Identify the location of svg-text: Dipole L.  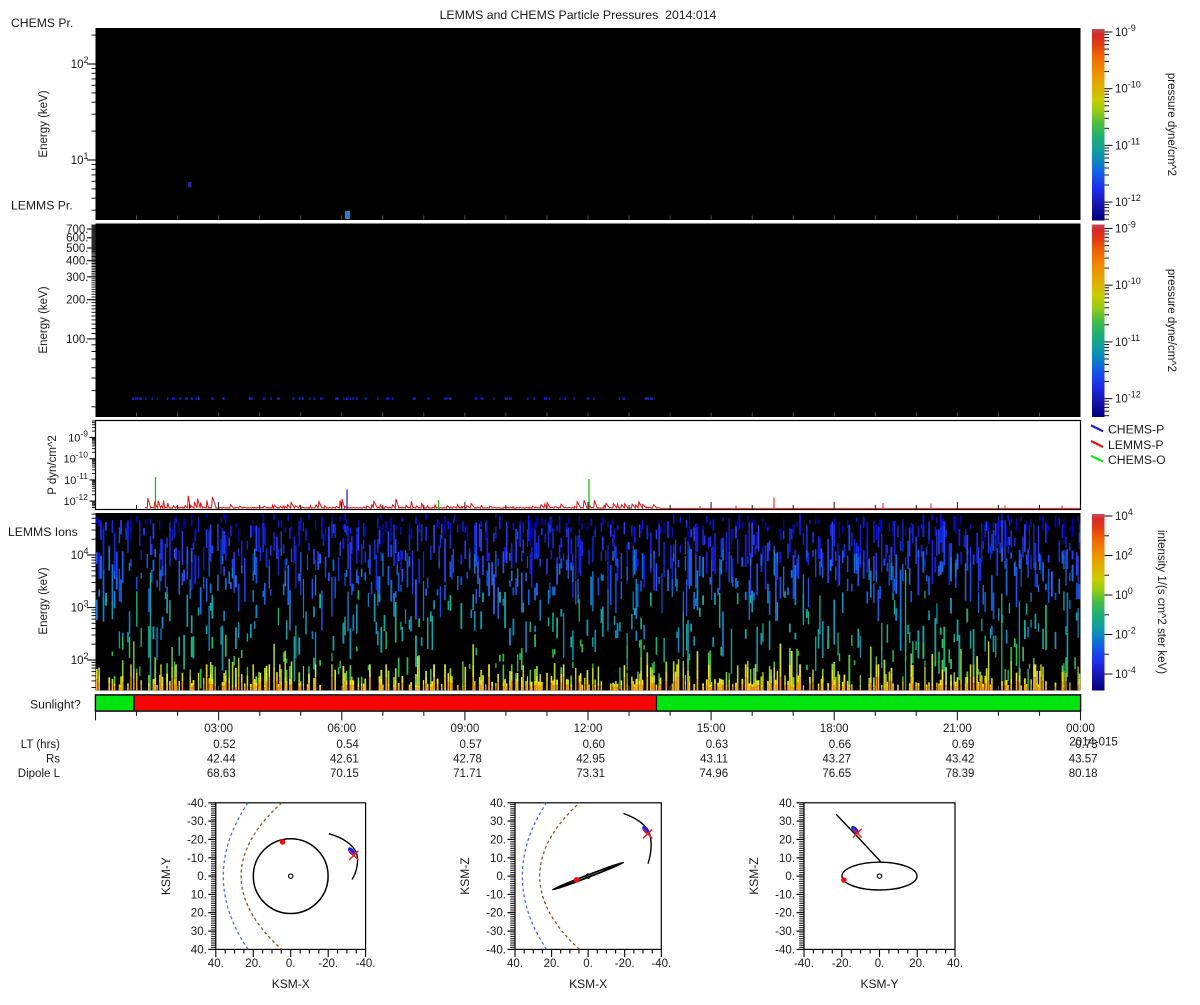
(39, 774).